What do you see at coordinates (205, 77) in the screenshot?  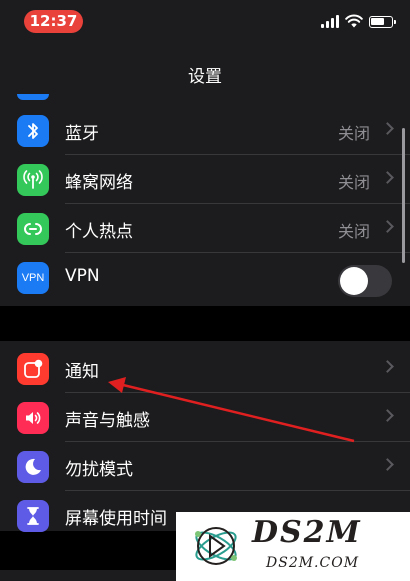 I see `page-title: 设置` at bounding box center [205, 77].